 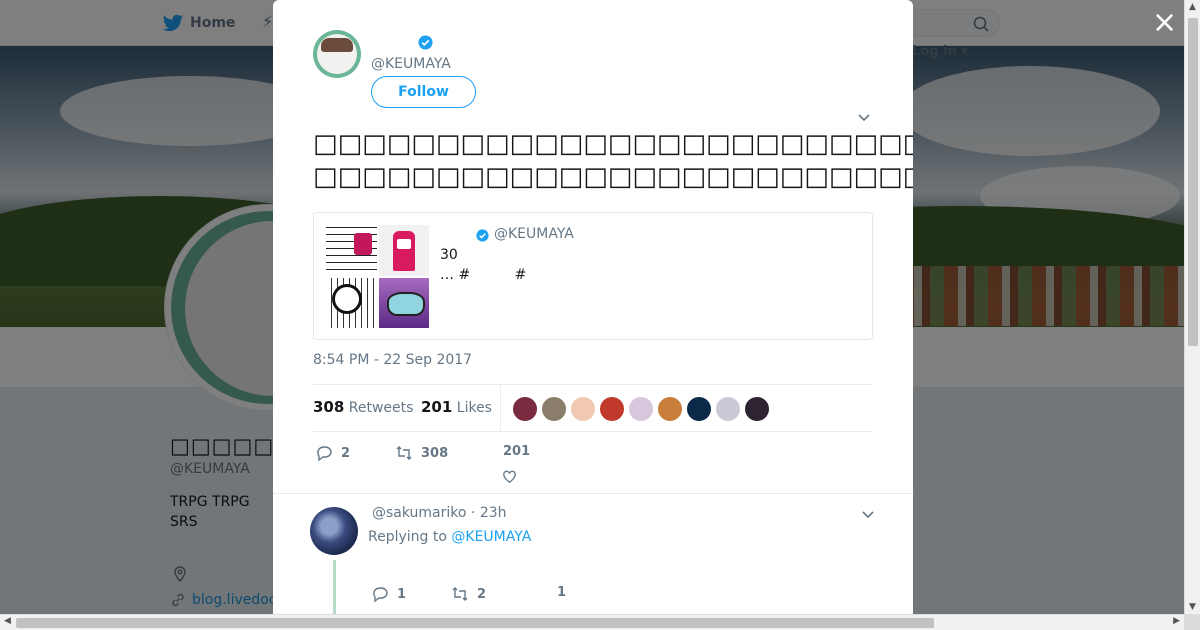 What do you see at coordinates (500, 408) in the screenshot?
I see `stats-divider` at bounding box center [500, 408].